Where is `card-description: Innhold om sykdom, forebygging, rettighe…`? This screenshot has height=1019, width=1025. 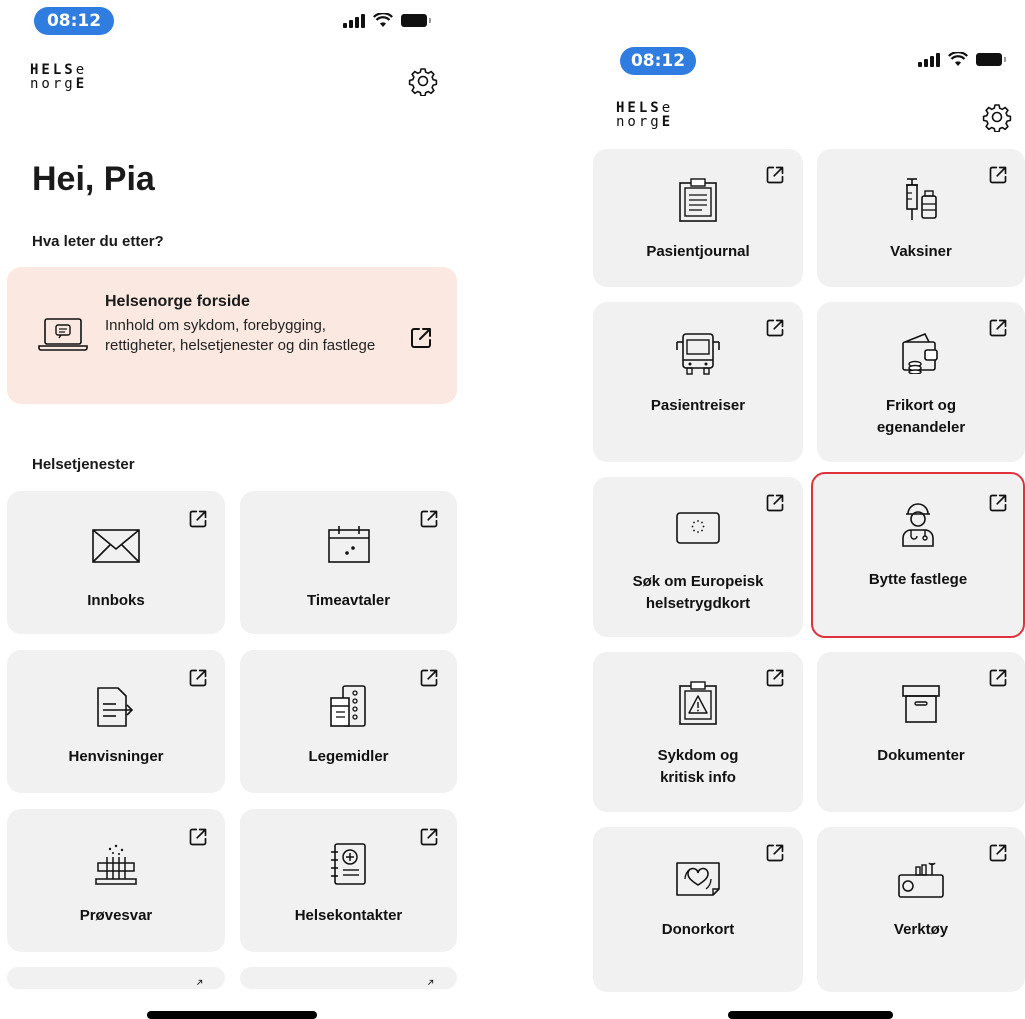 card-description: Innhold om sykdom, forebygging, rettighe… is located at coordinates (240, 335).